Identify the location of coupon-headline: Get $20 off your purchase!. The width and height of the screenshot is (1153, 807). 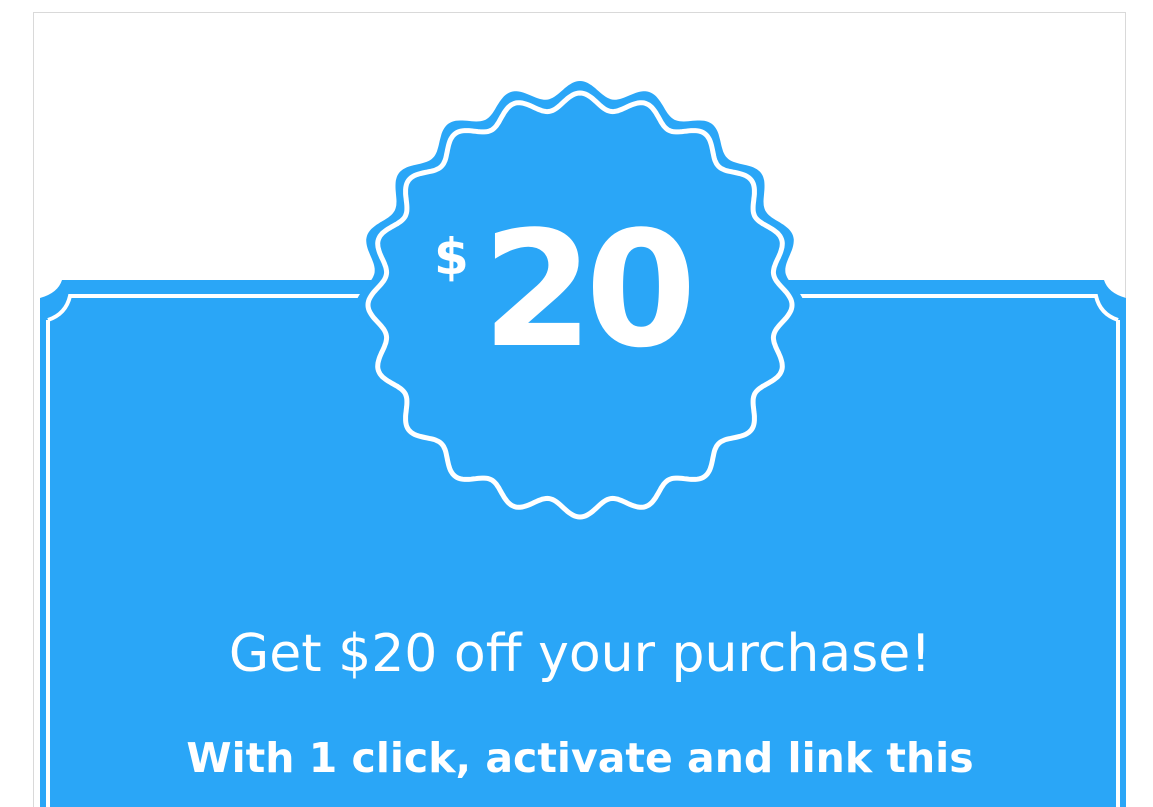
(580, 654).